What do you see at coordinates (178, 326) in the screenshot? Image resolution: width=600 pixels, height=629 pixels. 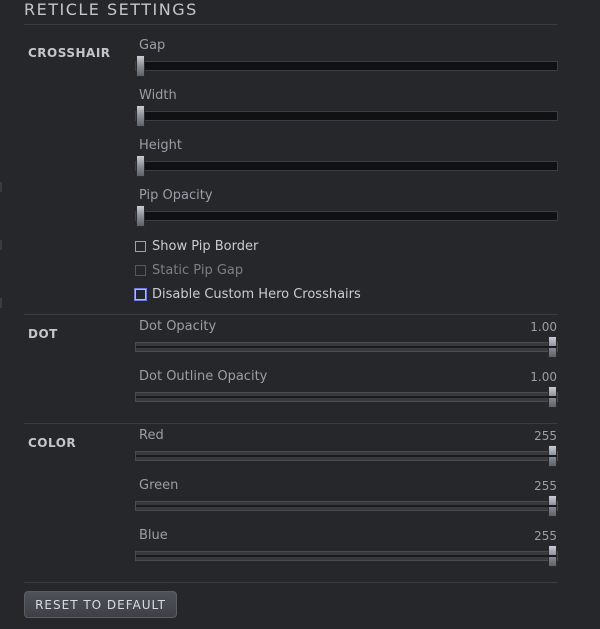 I see `slider-label-dot-opacity: Dot Opacity` at bounding box center [178, 326].